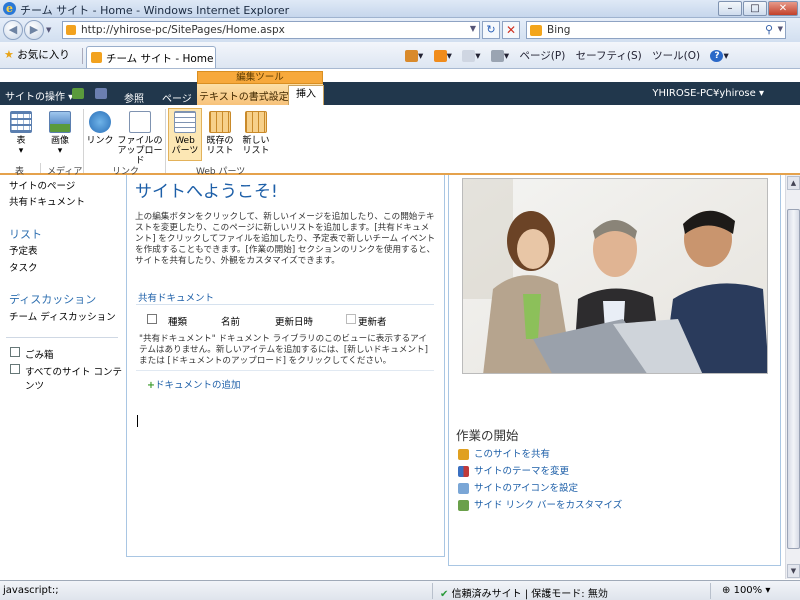 This screenshot has width=800, height=600. What do you see at coordinates (185, 141) in the screenshot?
I see `webpart-label-line1: Web` at bounding box center [185, 141].